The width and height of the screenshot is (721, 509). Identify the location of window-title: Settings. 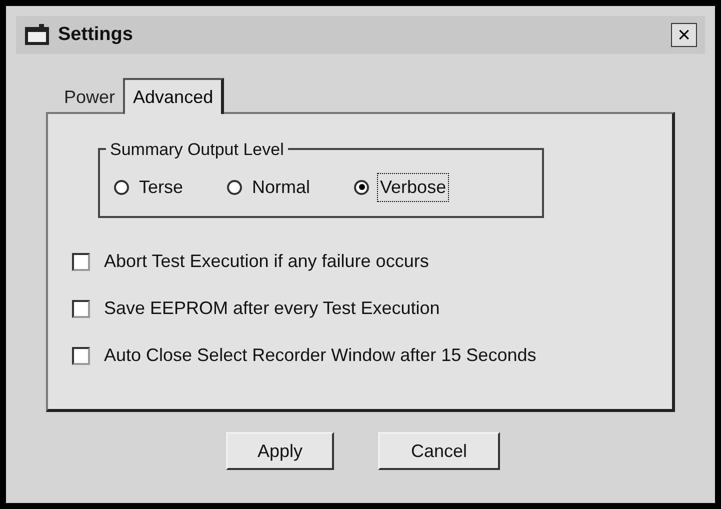
(95, 34).